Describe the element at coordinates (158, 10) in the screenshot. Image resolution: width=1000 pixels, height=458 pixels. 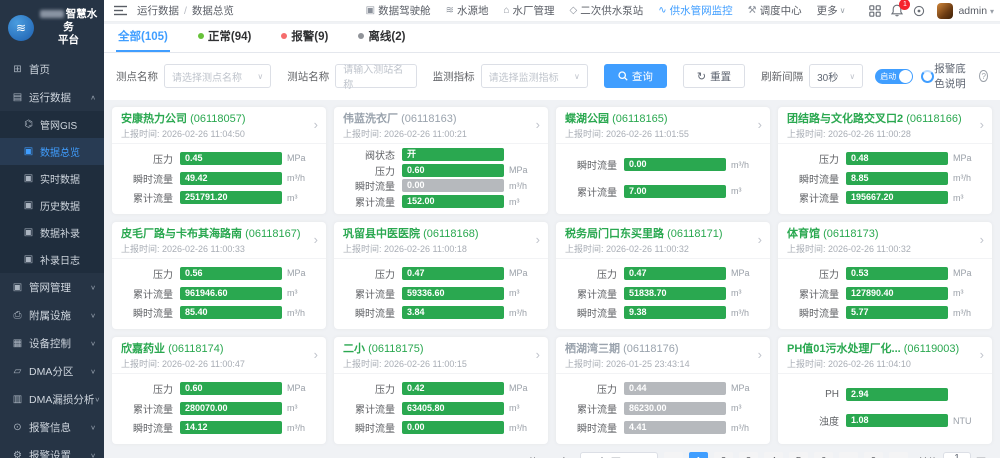
I see `breadcrumb-parent: 运行数据` at that location.